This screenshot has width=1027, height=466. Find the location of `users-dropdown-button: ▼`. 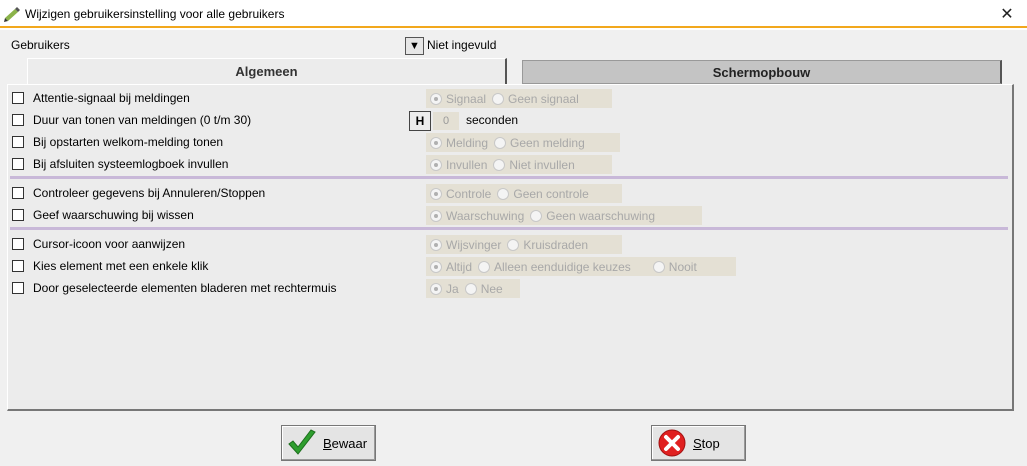

users-dropdown-button: ▼ is located at coordinates (414, 46).